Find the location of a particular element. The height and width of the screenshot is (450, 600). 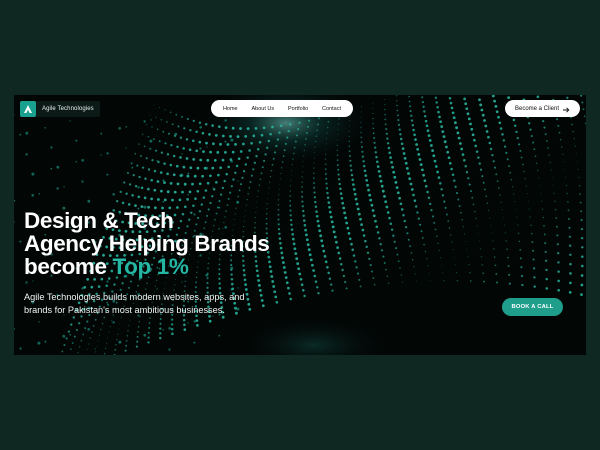

headline-line-2: Agency Helping Brands is located at coordinates (147, 243).